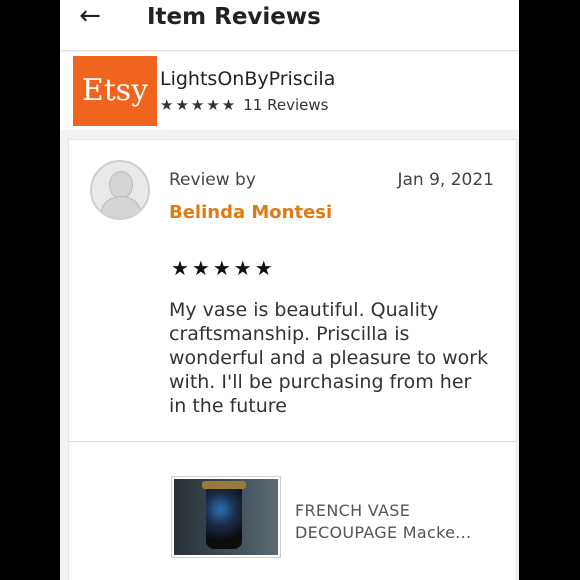 The height and width of the screenshot is (580, 580). I want to click on shop-star-rating: ★★★★★, so click(199, 105).